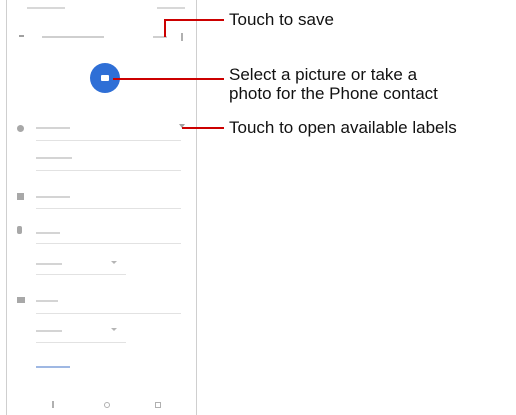 This screenshot has width=516, height=415. Describe the element at coordinates (73, 37) in the screenshot. I see `app-title` at that location.